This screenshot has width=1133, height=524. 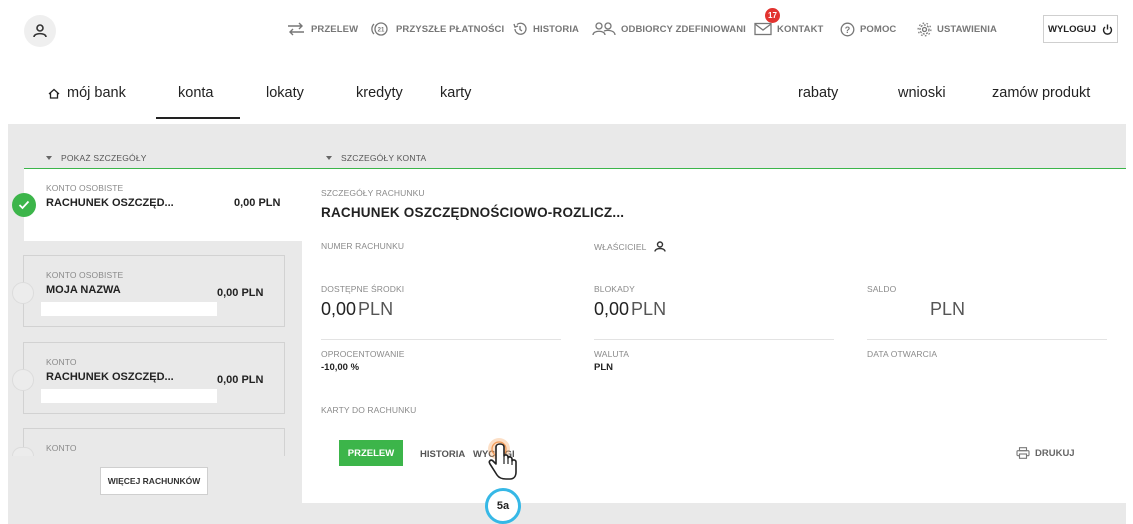 I want to click on account-item: KONTO RACHUNEK OSZCZĘD... 0,00 PLN, so click(x=154, y=378).